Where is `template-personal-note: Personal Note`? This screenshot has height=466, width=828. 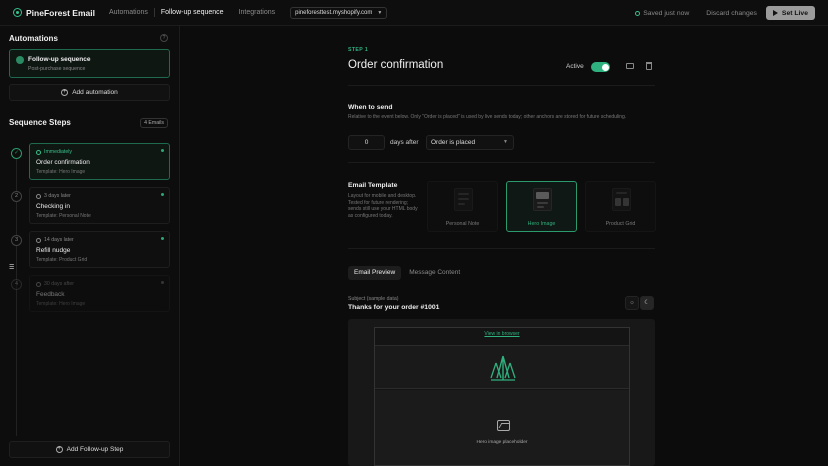
template-personal-note: Personal Note is located at coordinates (462, 206).